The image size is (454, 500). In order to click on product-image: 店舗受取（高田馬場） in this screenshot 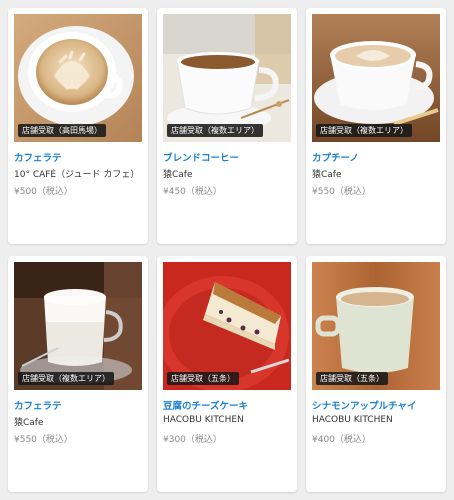, I will do `click(78, 78)`.